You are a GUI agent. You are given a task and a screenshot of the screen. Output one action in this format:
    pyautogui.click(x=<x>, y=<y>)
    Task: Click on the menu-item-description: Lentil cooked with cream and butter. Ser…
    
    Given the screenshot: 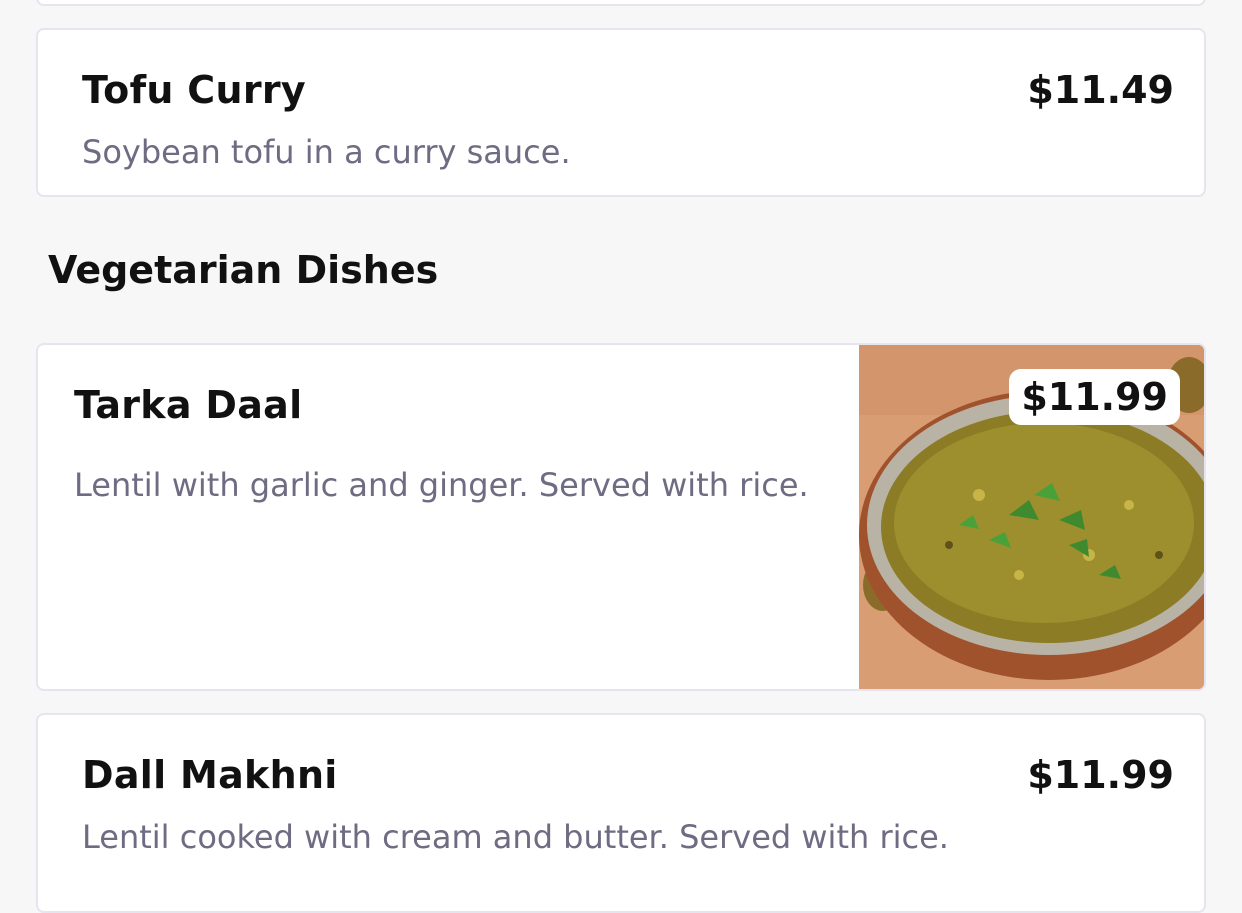 What is the action you would take?
    pyautogui.click(x=515, y=837)
    